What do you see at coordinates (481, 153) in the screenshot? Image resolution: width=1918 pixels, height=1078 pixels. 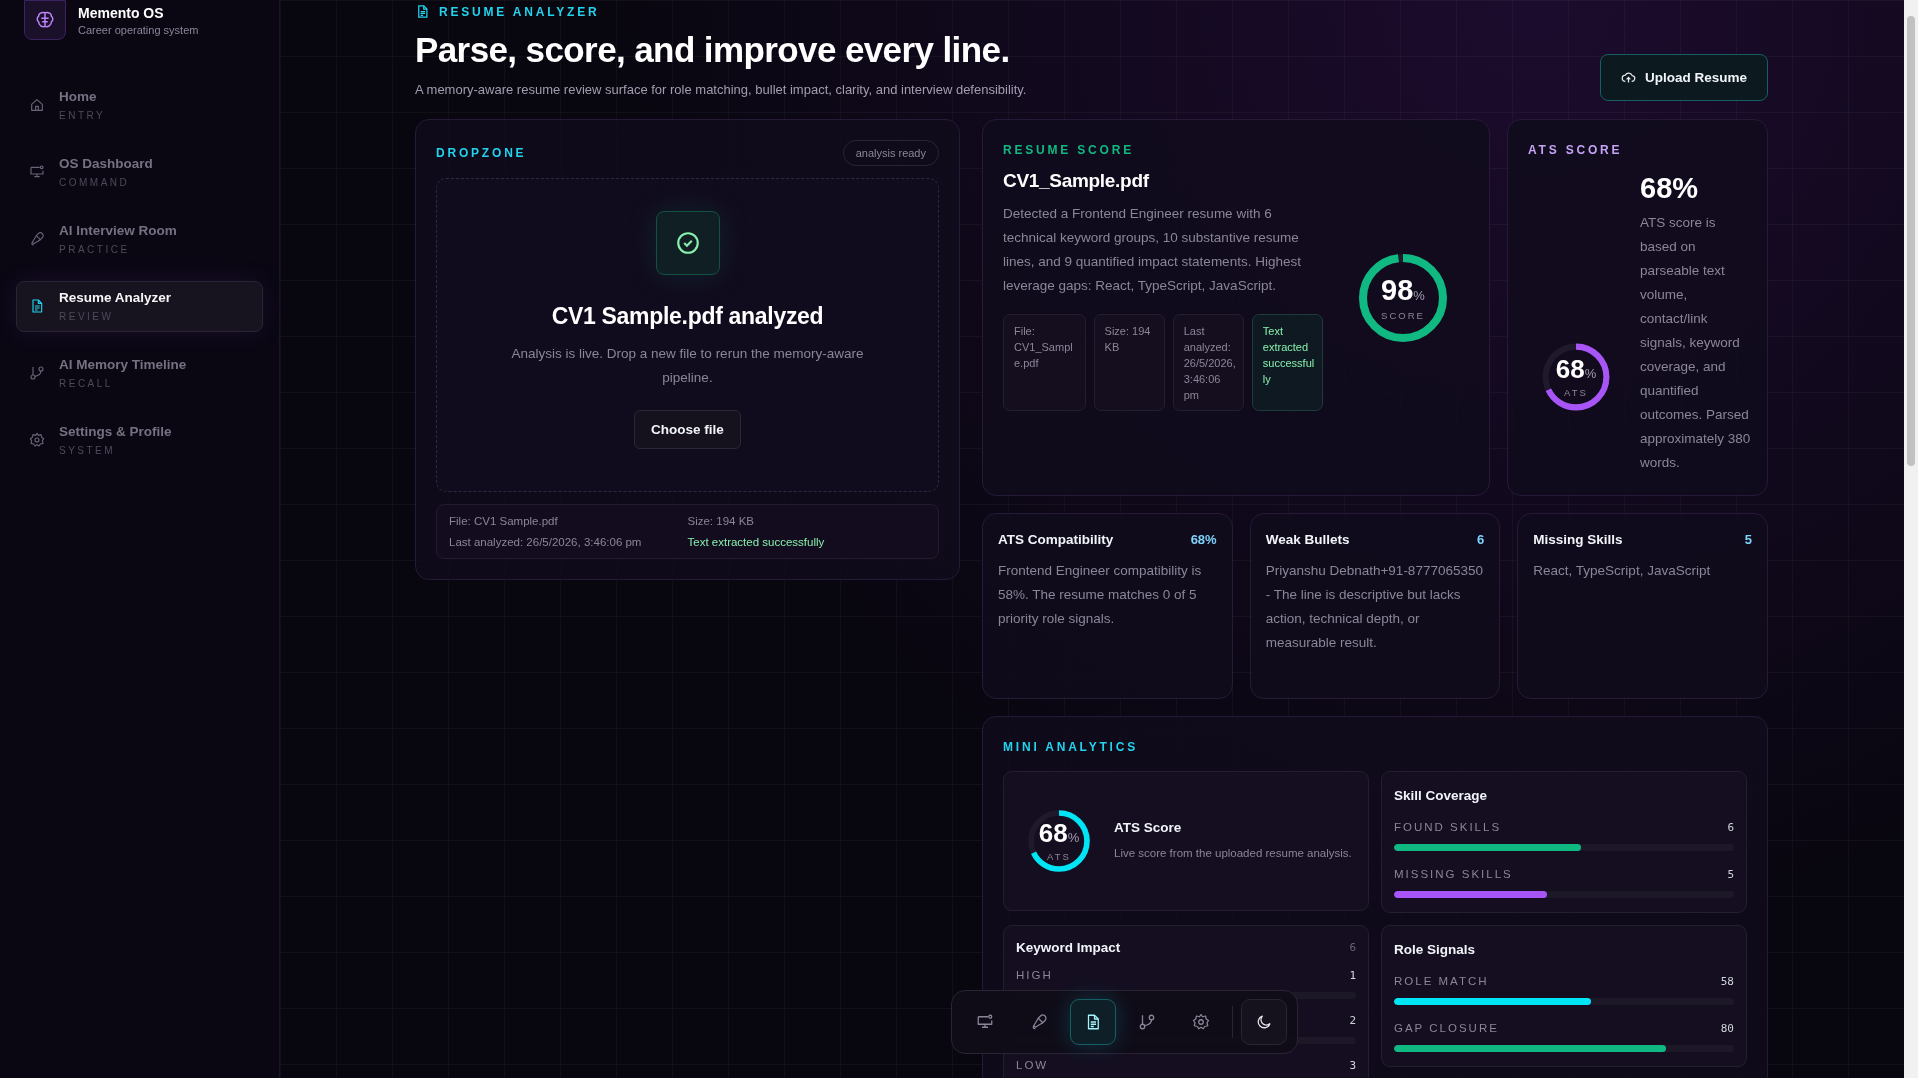 I see `card-title: DROPZONE` at bounding box center [481, 153].